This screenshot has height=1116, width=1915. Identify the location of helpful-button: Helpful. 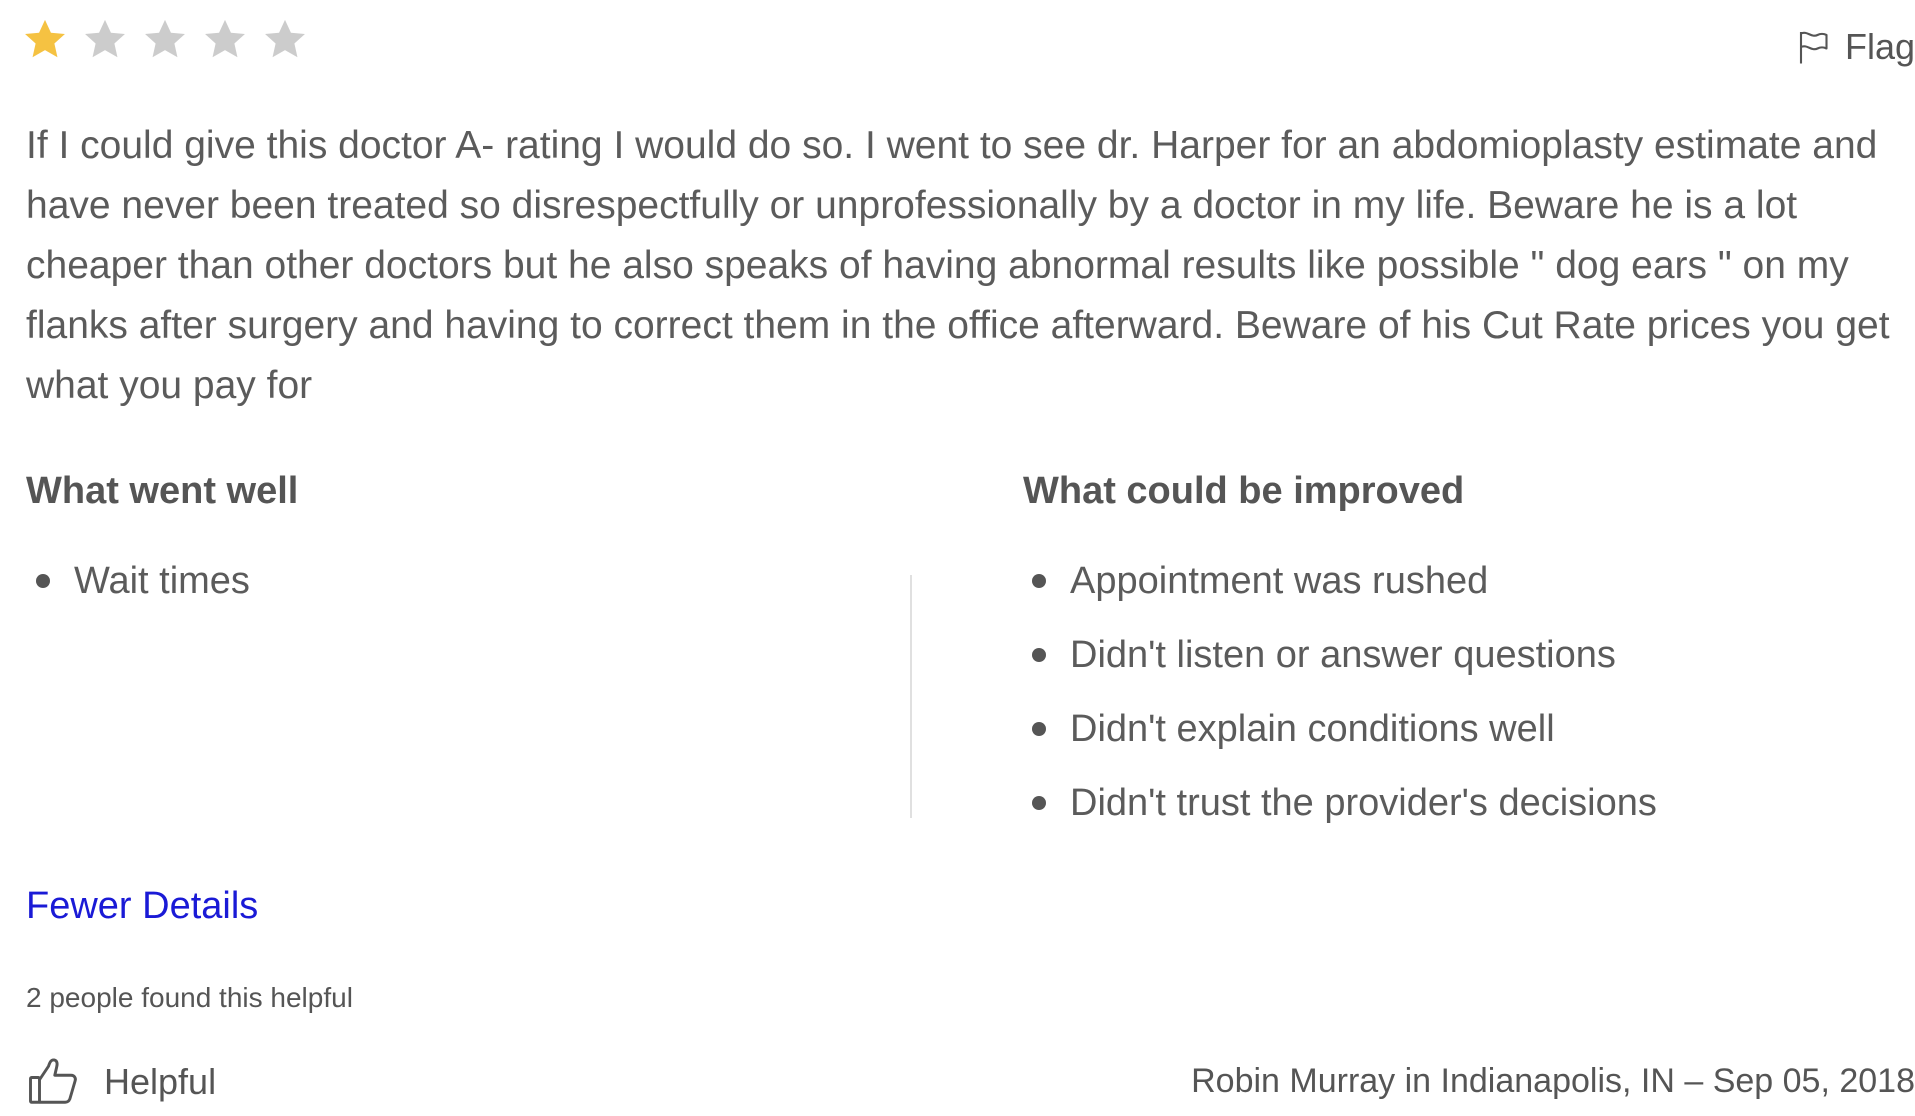
(121, 1082).